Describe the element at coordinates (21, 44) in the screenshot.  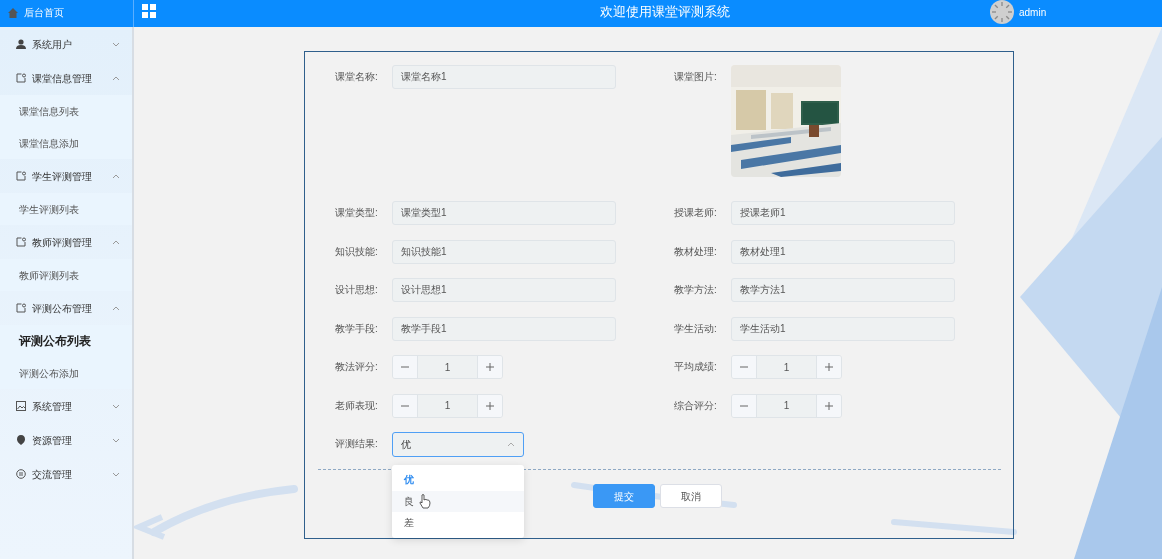
I see `user-icon` at that location.